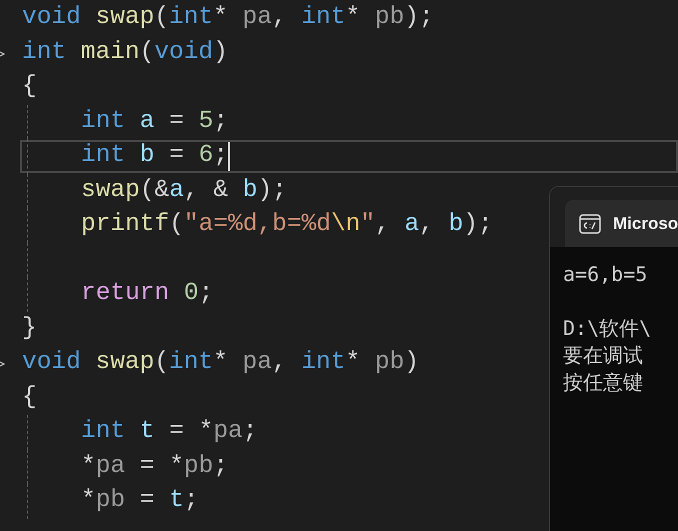 The height and width of the screenshot is (531, 678). I want to click on text-cursor, so click(229, 156).